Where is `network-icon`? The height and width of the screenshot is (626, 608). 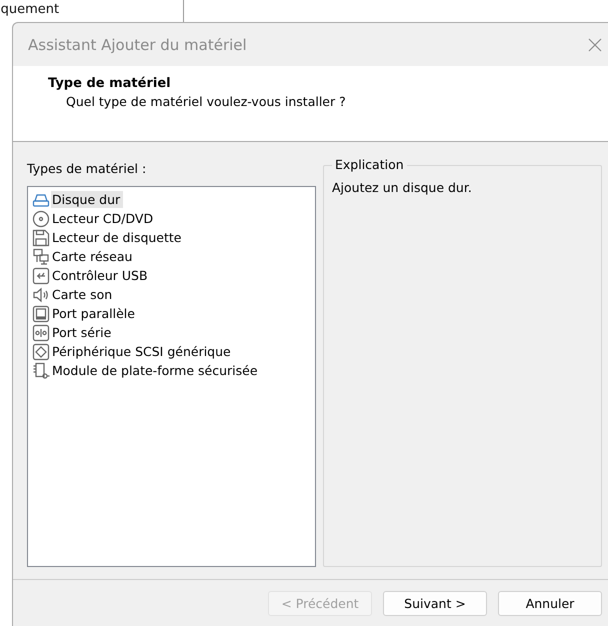
network-icon is located at coordinates (41, 257).